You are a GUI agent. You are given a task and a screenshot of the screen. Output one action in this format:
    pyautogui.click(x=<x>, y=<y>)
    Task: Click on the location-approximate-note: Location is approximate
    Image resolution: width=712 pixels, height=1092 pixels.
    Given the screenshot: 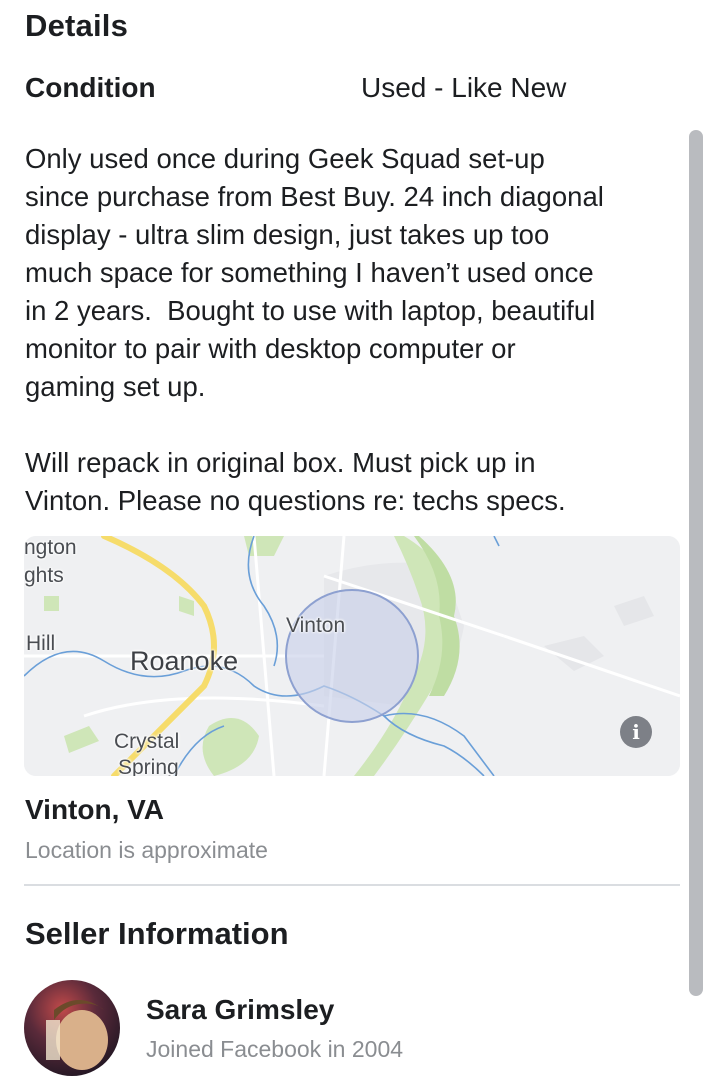 What is the action you would take?
    pyautogui.click(x=146, y=850)
    